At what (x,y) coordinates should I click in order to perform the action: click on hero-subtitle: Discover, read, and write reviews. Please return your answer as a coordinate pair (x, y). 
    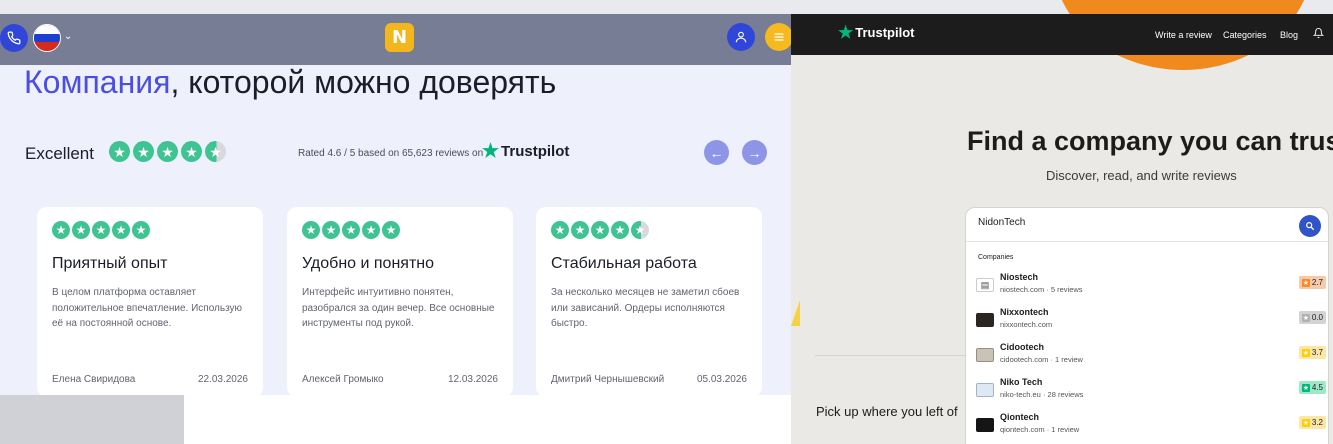
    Looking at the image, I should click on (1141, 175).